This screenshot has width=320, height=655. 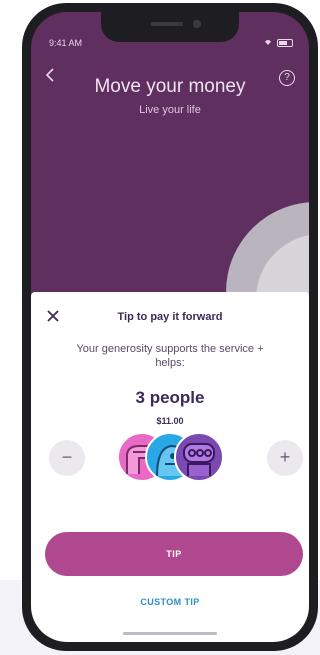 I want to click on sheet-title: Tip to pay it forward, so click(x=170, y=317).